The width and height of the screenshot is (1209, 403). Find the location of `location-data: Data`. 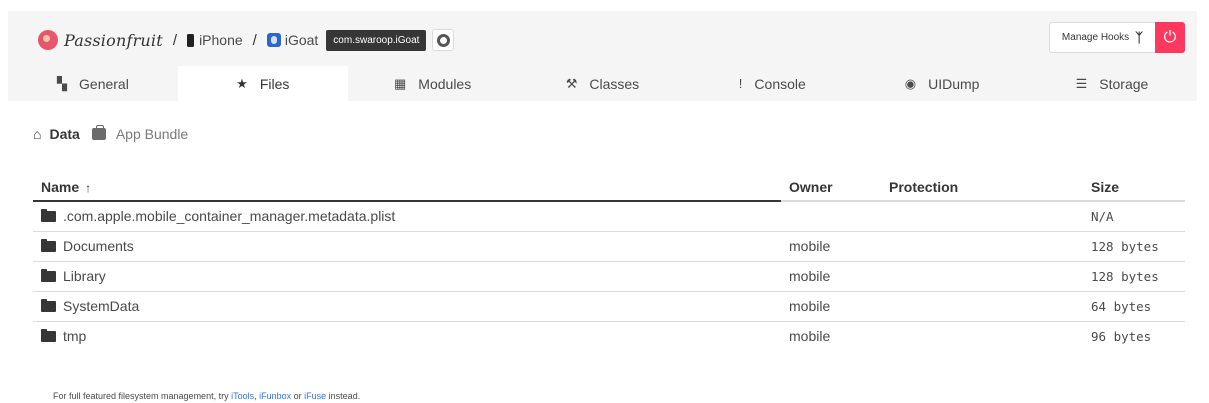

location-data: Data is located at coordinates (64, 134).